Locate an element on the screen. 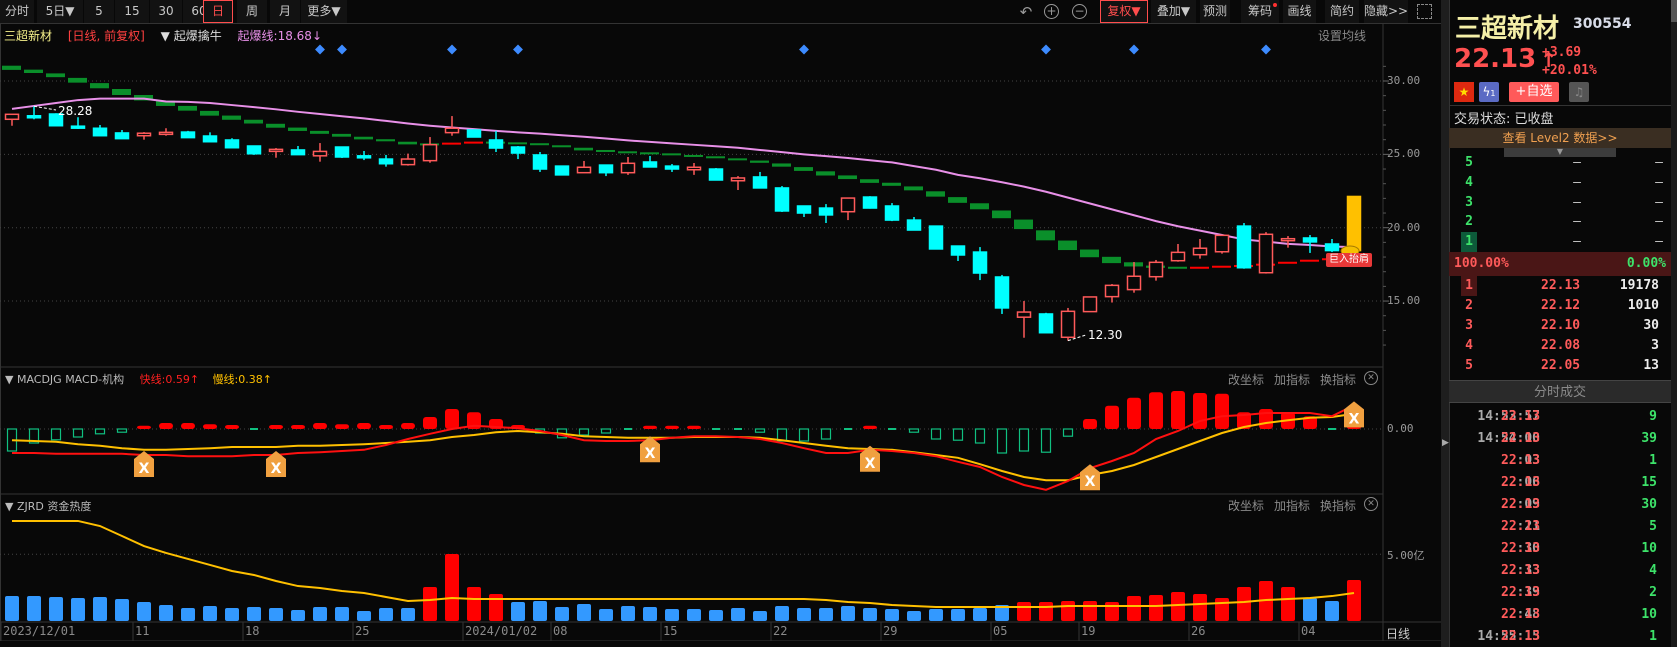 Image resolution: width=1677 pixels, height=647 pixels. macd-title: ▼ MACDJG MACD-机构 is located at coordinates (64, 379).